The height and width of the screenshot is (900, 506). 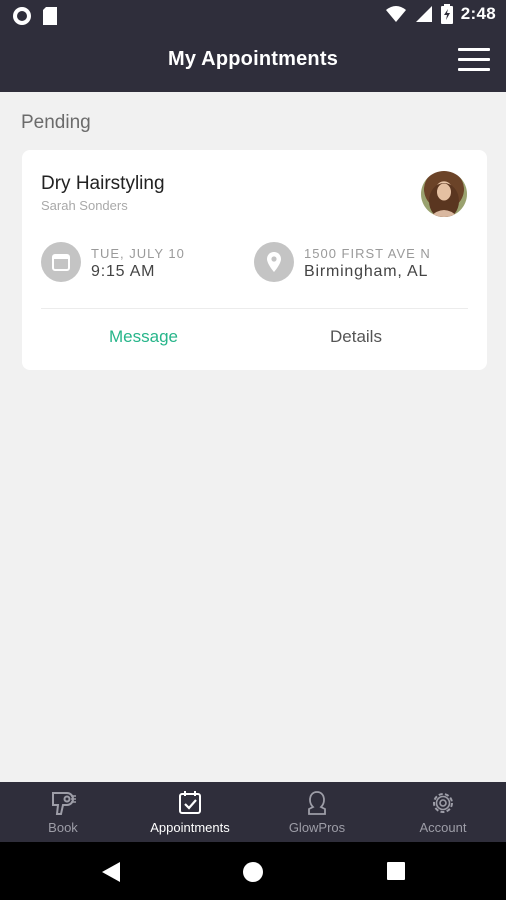 I want to click on calendar-icon, so click(x=61, y=262).